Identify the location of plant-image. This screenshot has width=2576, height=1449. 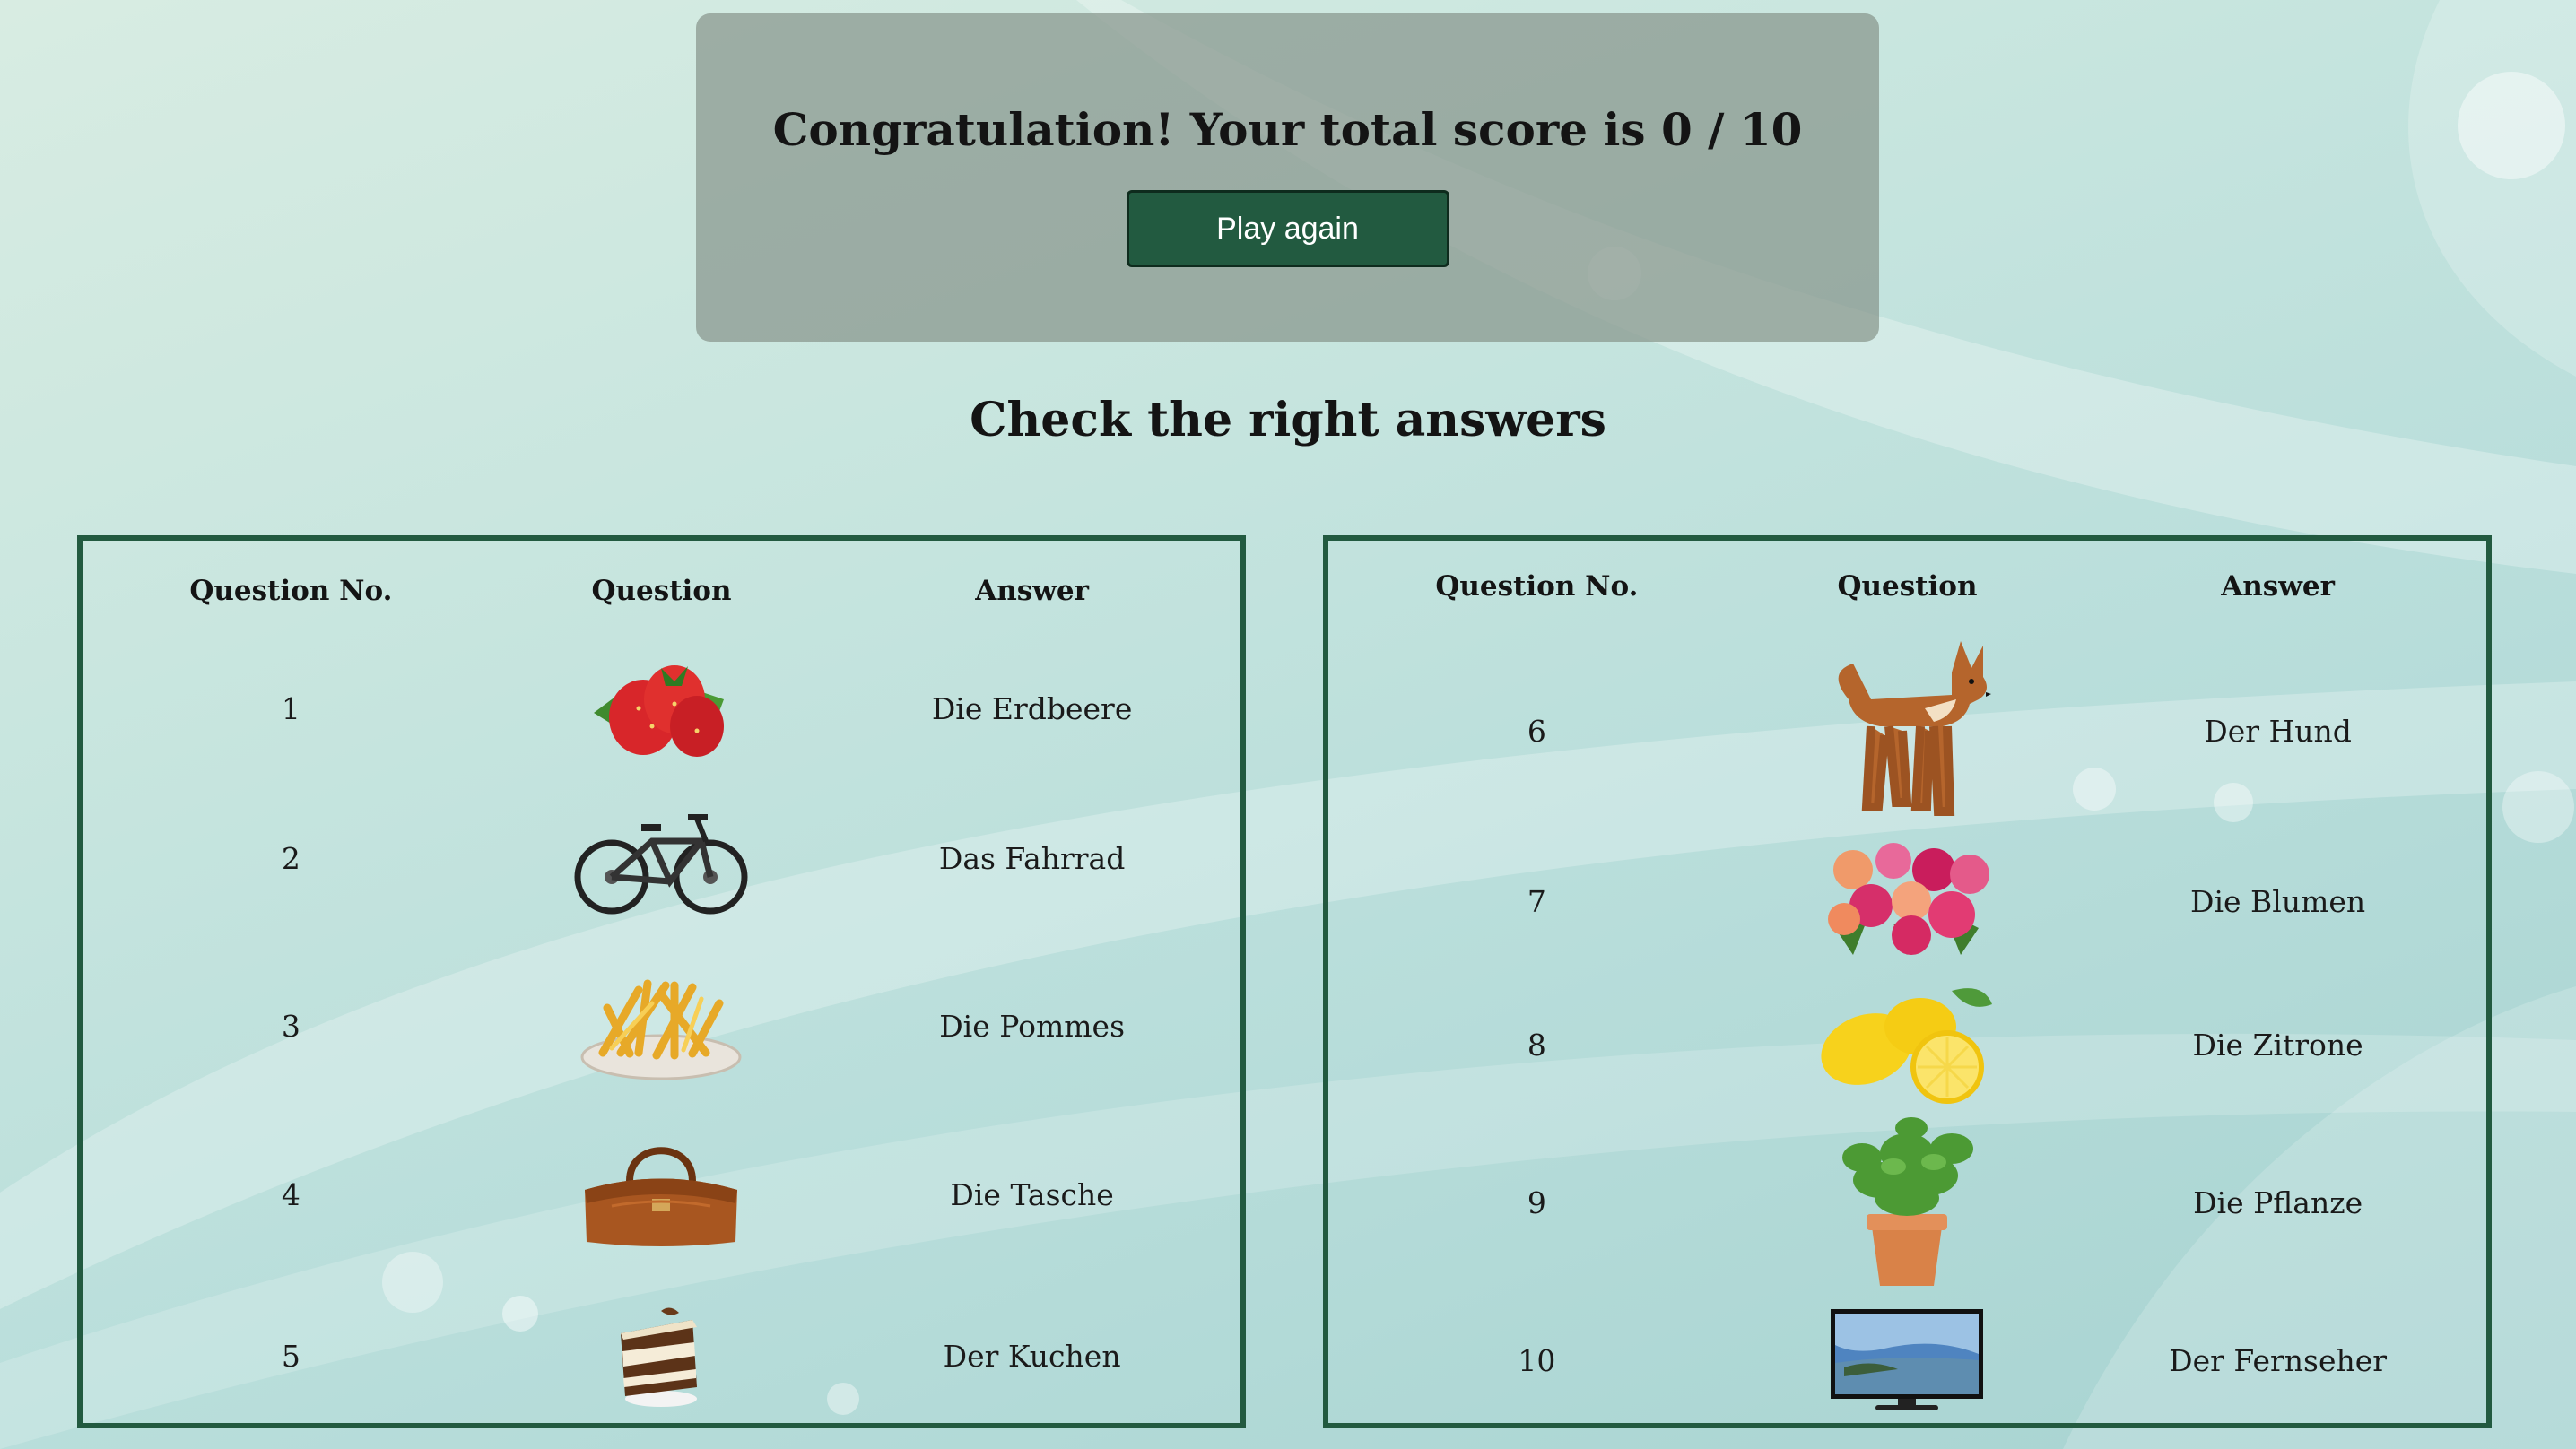
(1907, 1202).